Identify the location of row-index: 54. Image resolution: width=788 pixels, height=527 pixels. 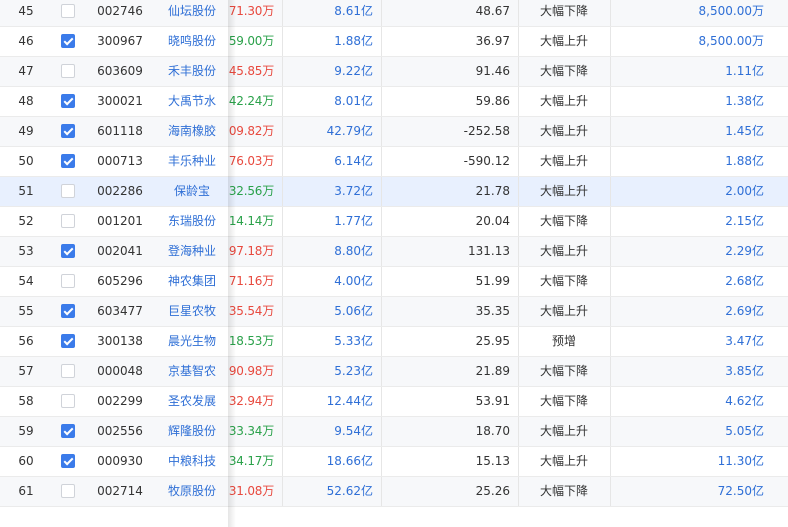
(26, 281).